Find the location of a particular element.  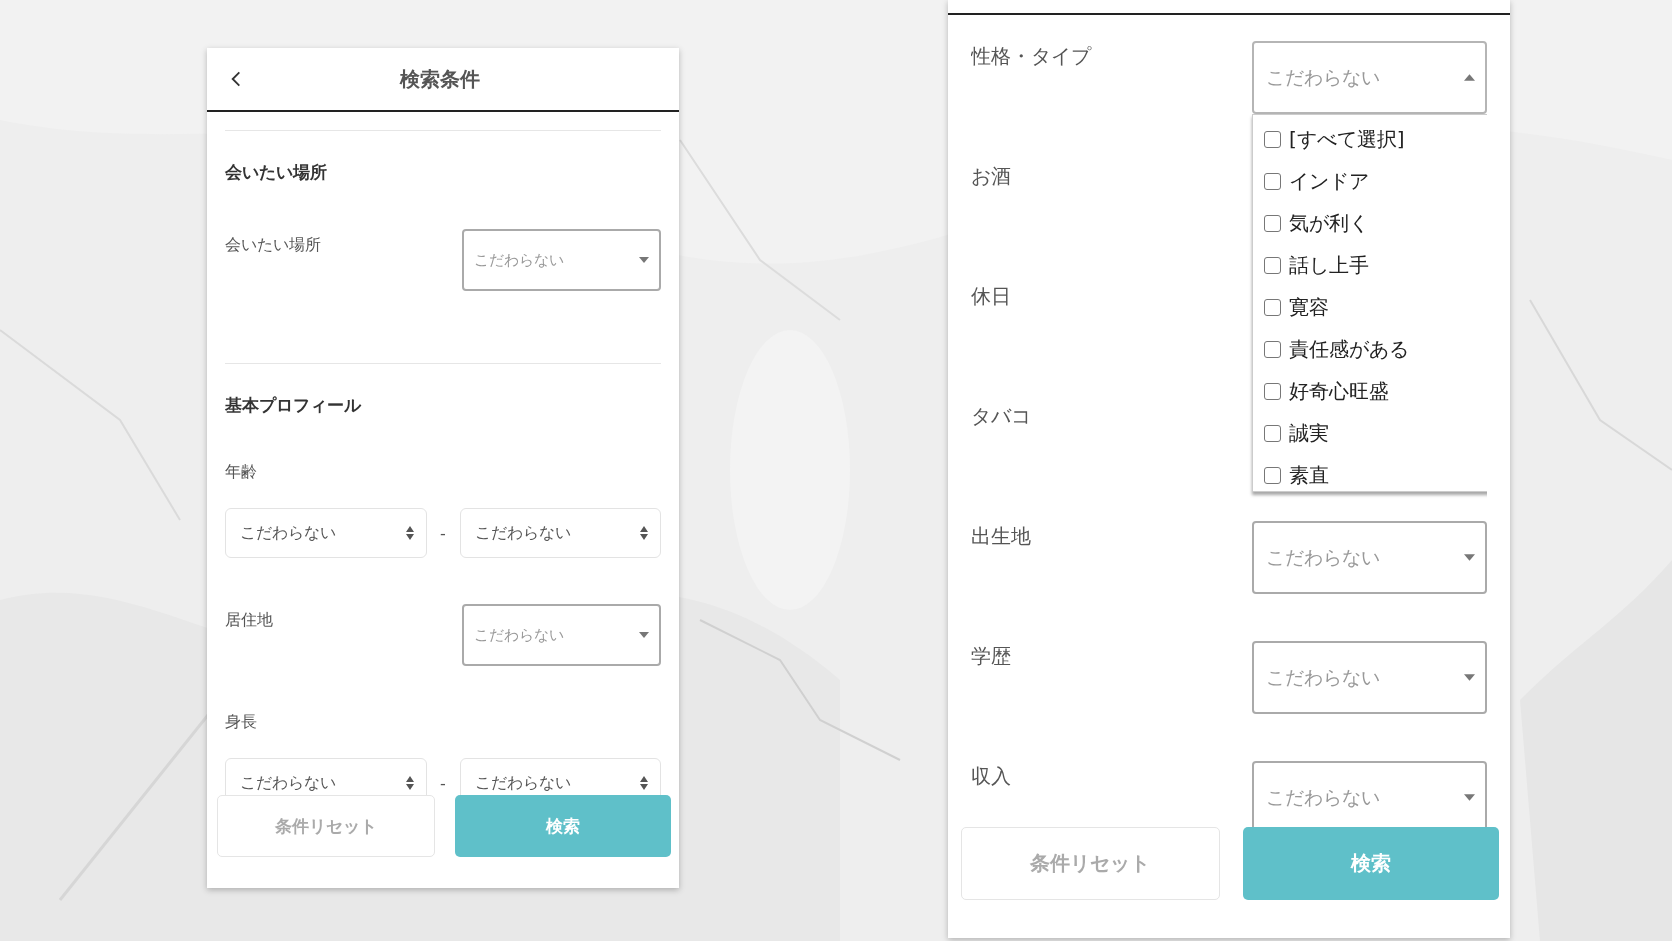

option-label: インドア is located at coordinates (1329, 181).